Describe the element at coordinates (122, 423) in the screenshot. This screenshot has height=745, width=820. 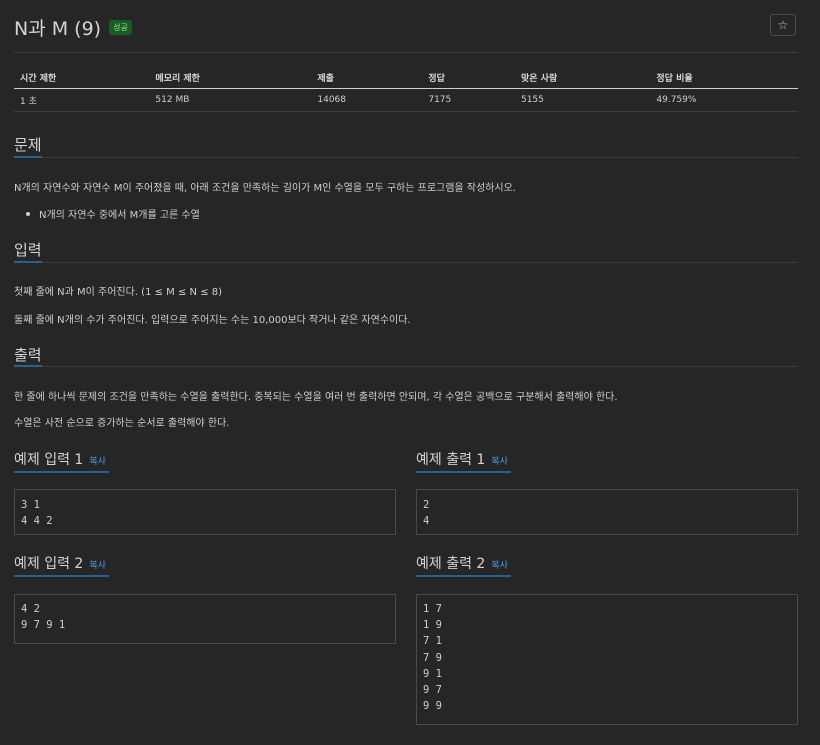
I see `output-line-2: 수열은 사전 순으로 증가하는 순서로 출력해야 한다.` at that location.